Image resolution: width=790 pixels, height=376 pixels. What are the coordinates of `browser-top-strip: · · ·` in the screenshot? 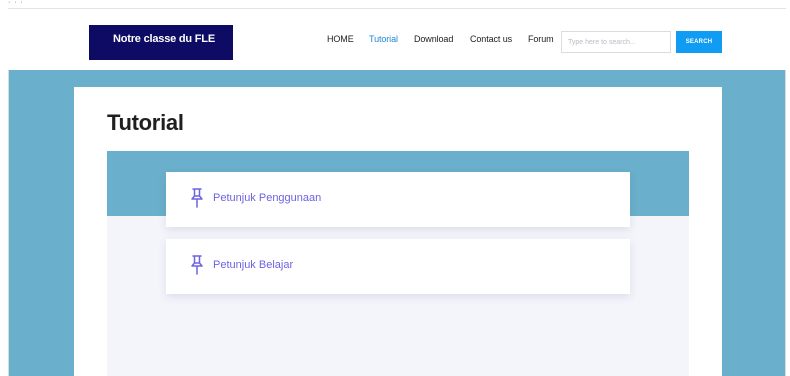 It's located at (395, 4).